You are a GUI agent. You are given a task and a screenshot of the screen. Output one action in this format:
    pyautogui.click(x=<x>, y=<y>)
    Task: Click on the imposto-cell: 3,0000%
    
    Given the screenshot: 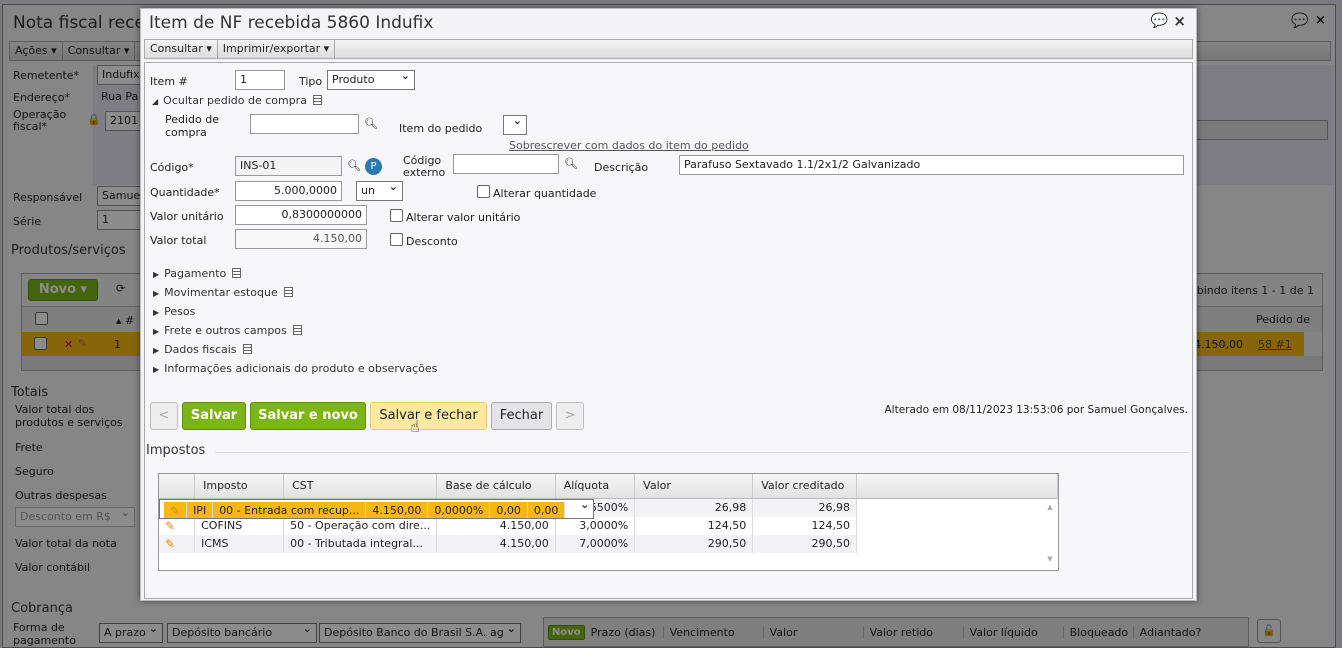 What is the action you would take?
    pyautogui.click(x=595, y=525)
    